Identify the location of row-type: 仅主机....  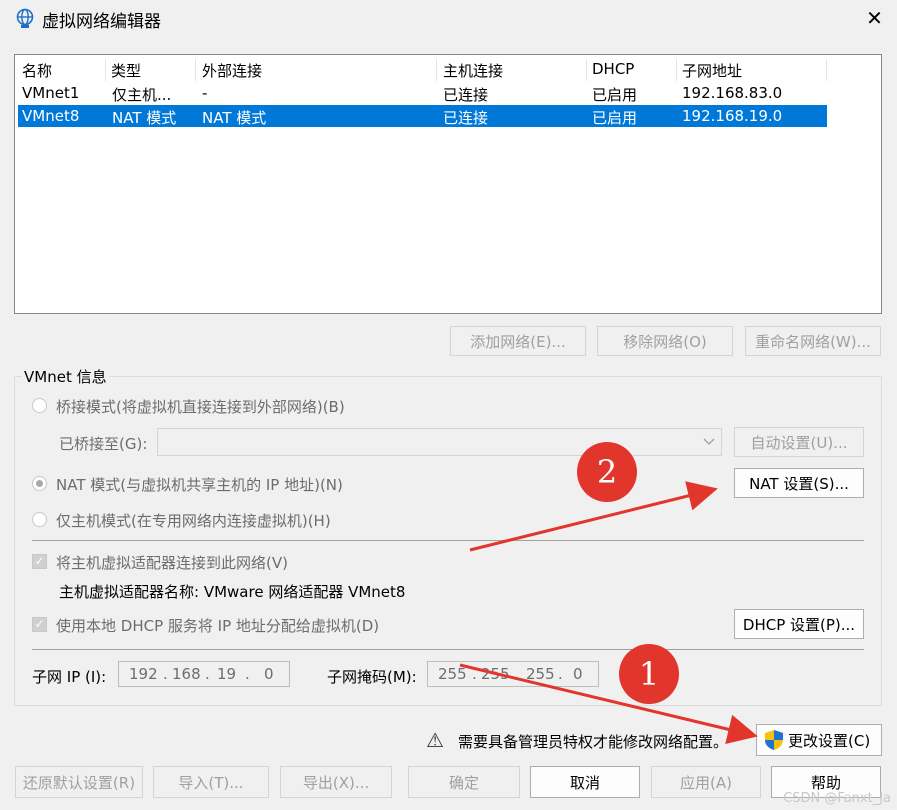
(142, 95).